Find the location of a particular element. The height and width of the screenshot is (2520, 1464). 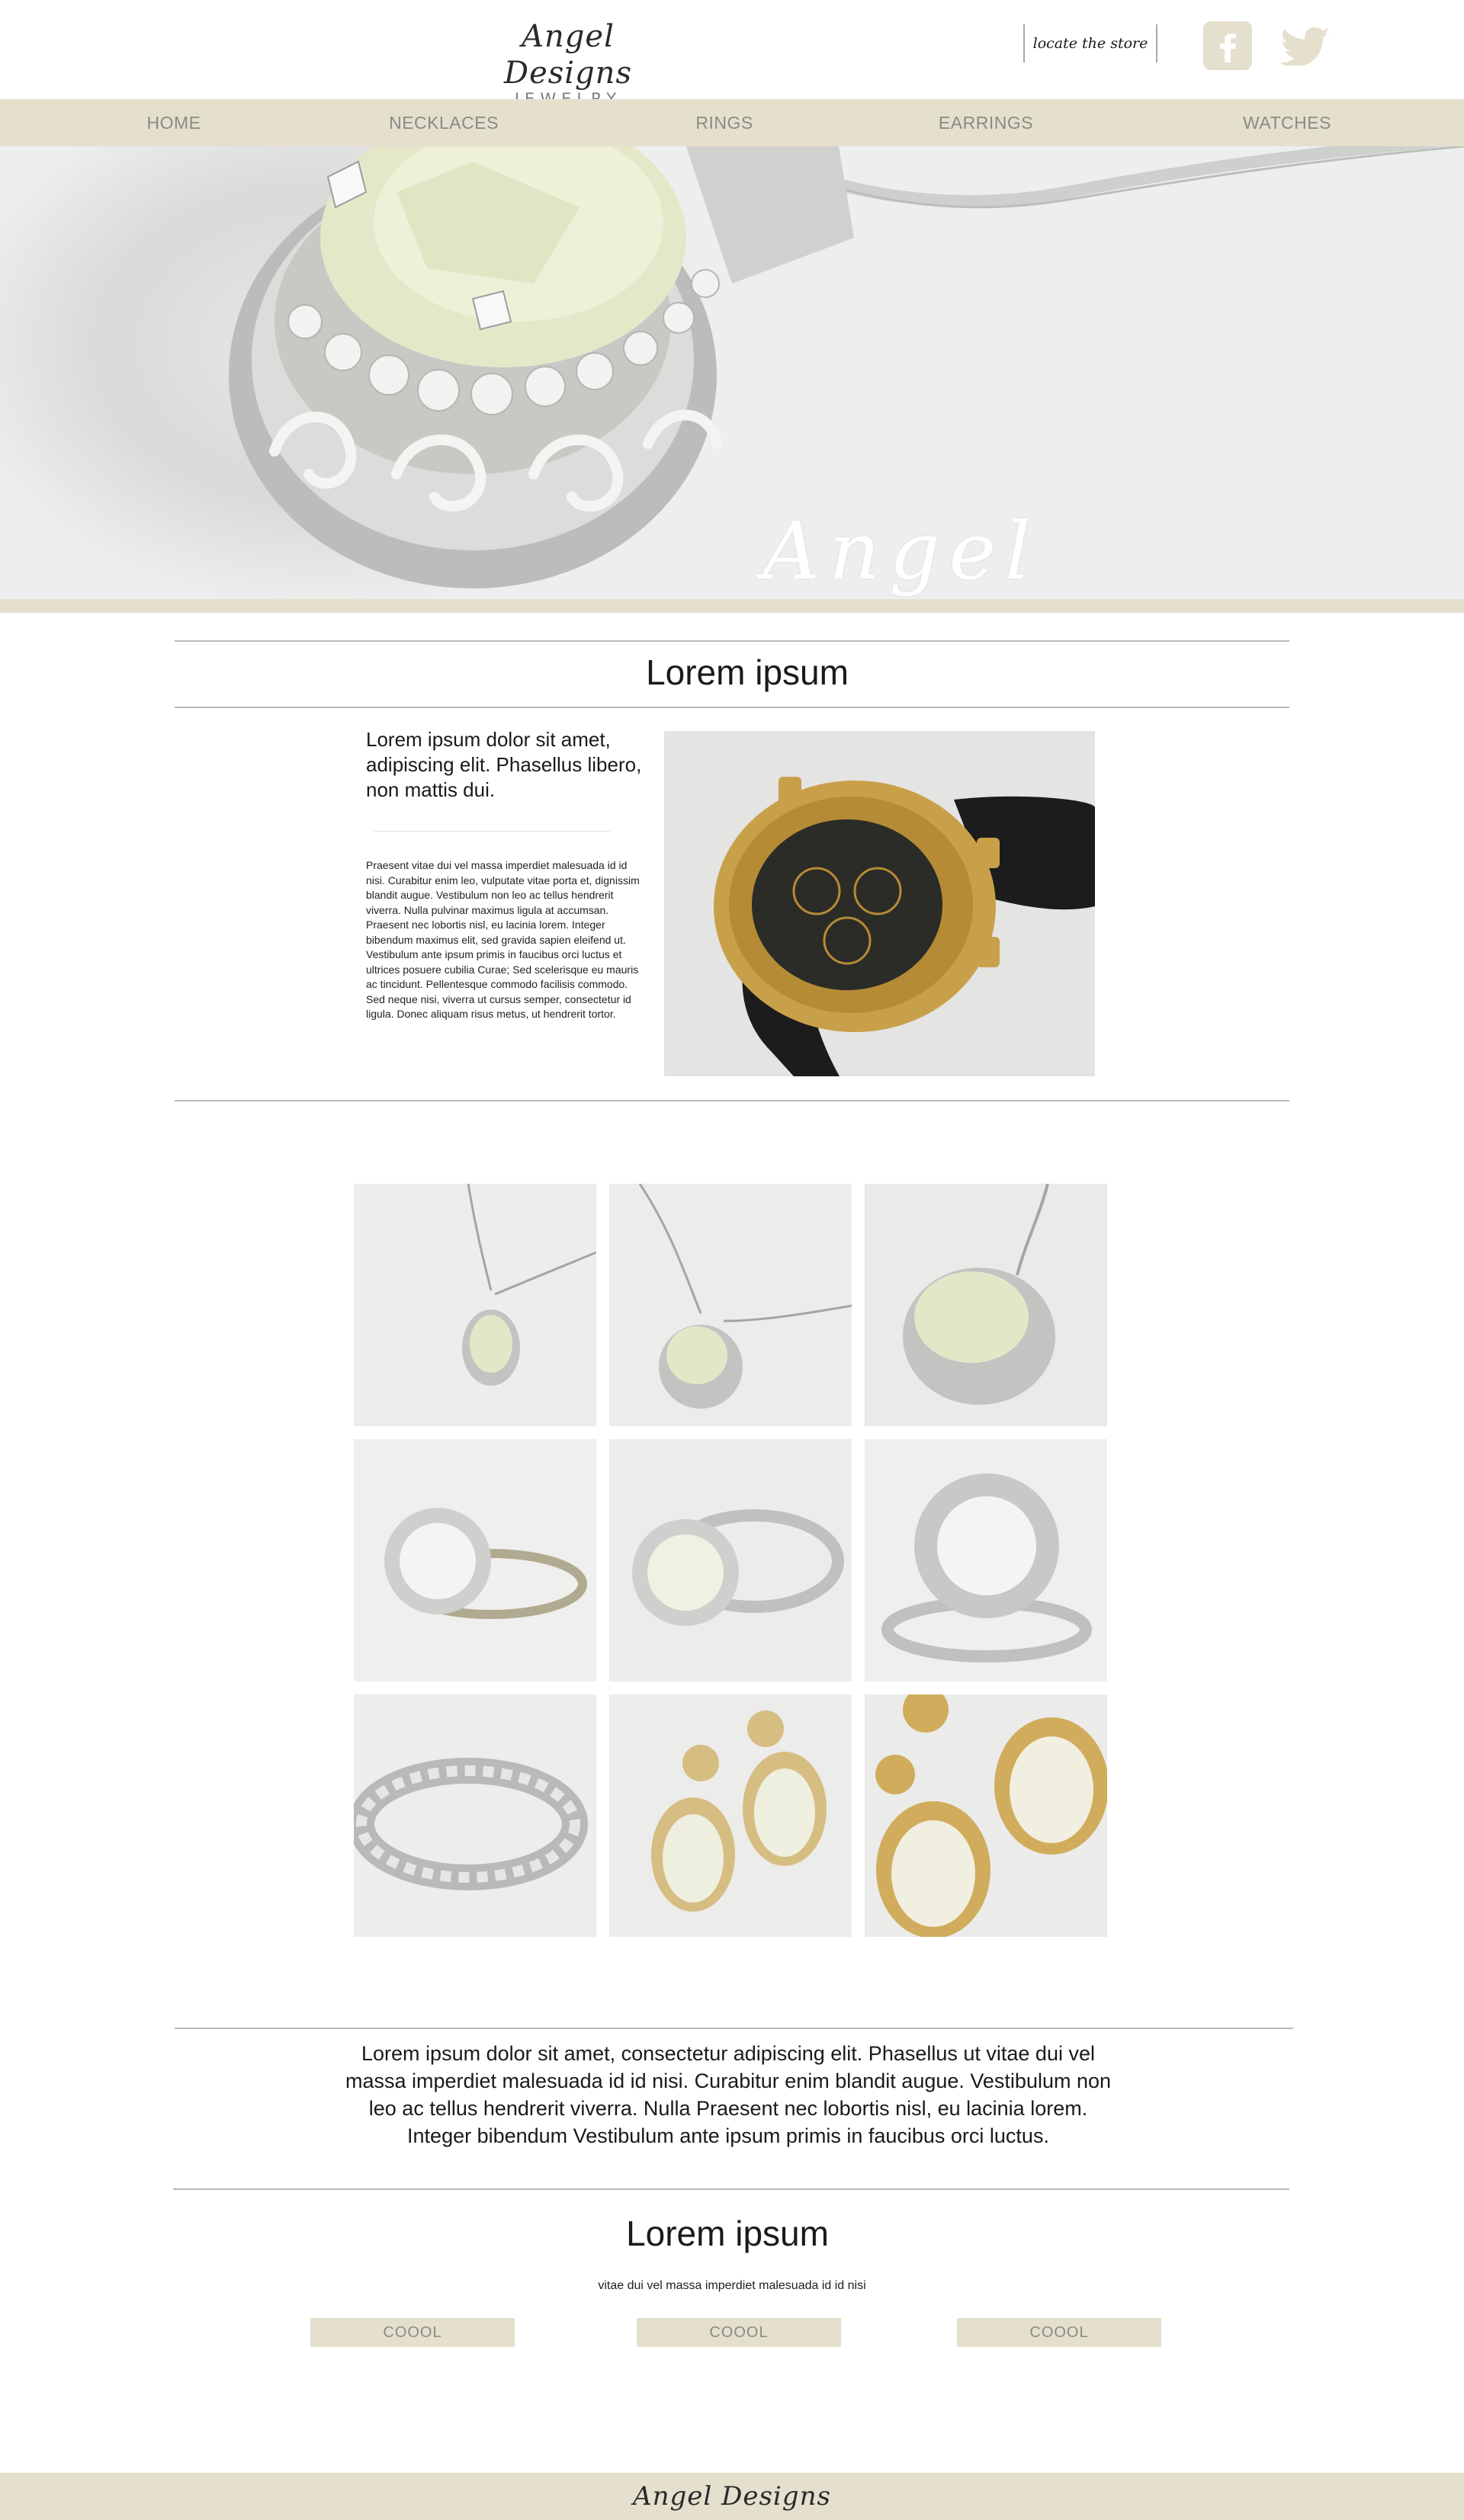

nav-item-rings: RINGS is located at coordinates (724, 122).